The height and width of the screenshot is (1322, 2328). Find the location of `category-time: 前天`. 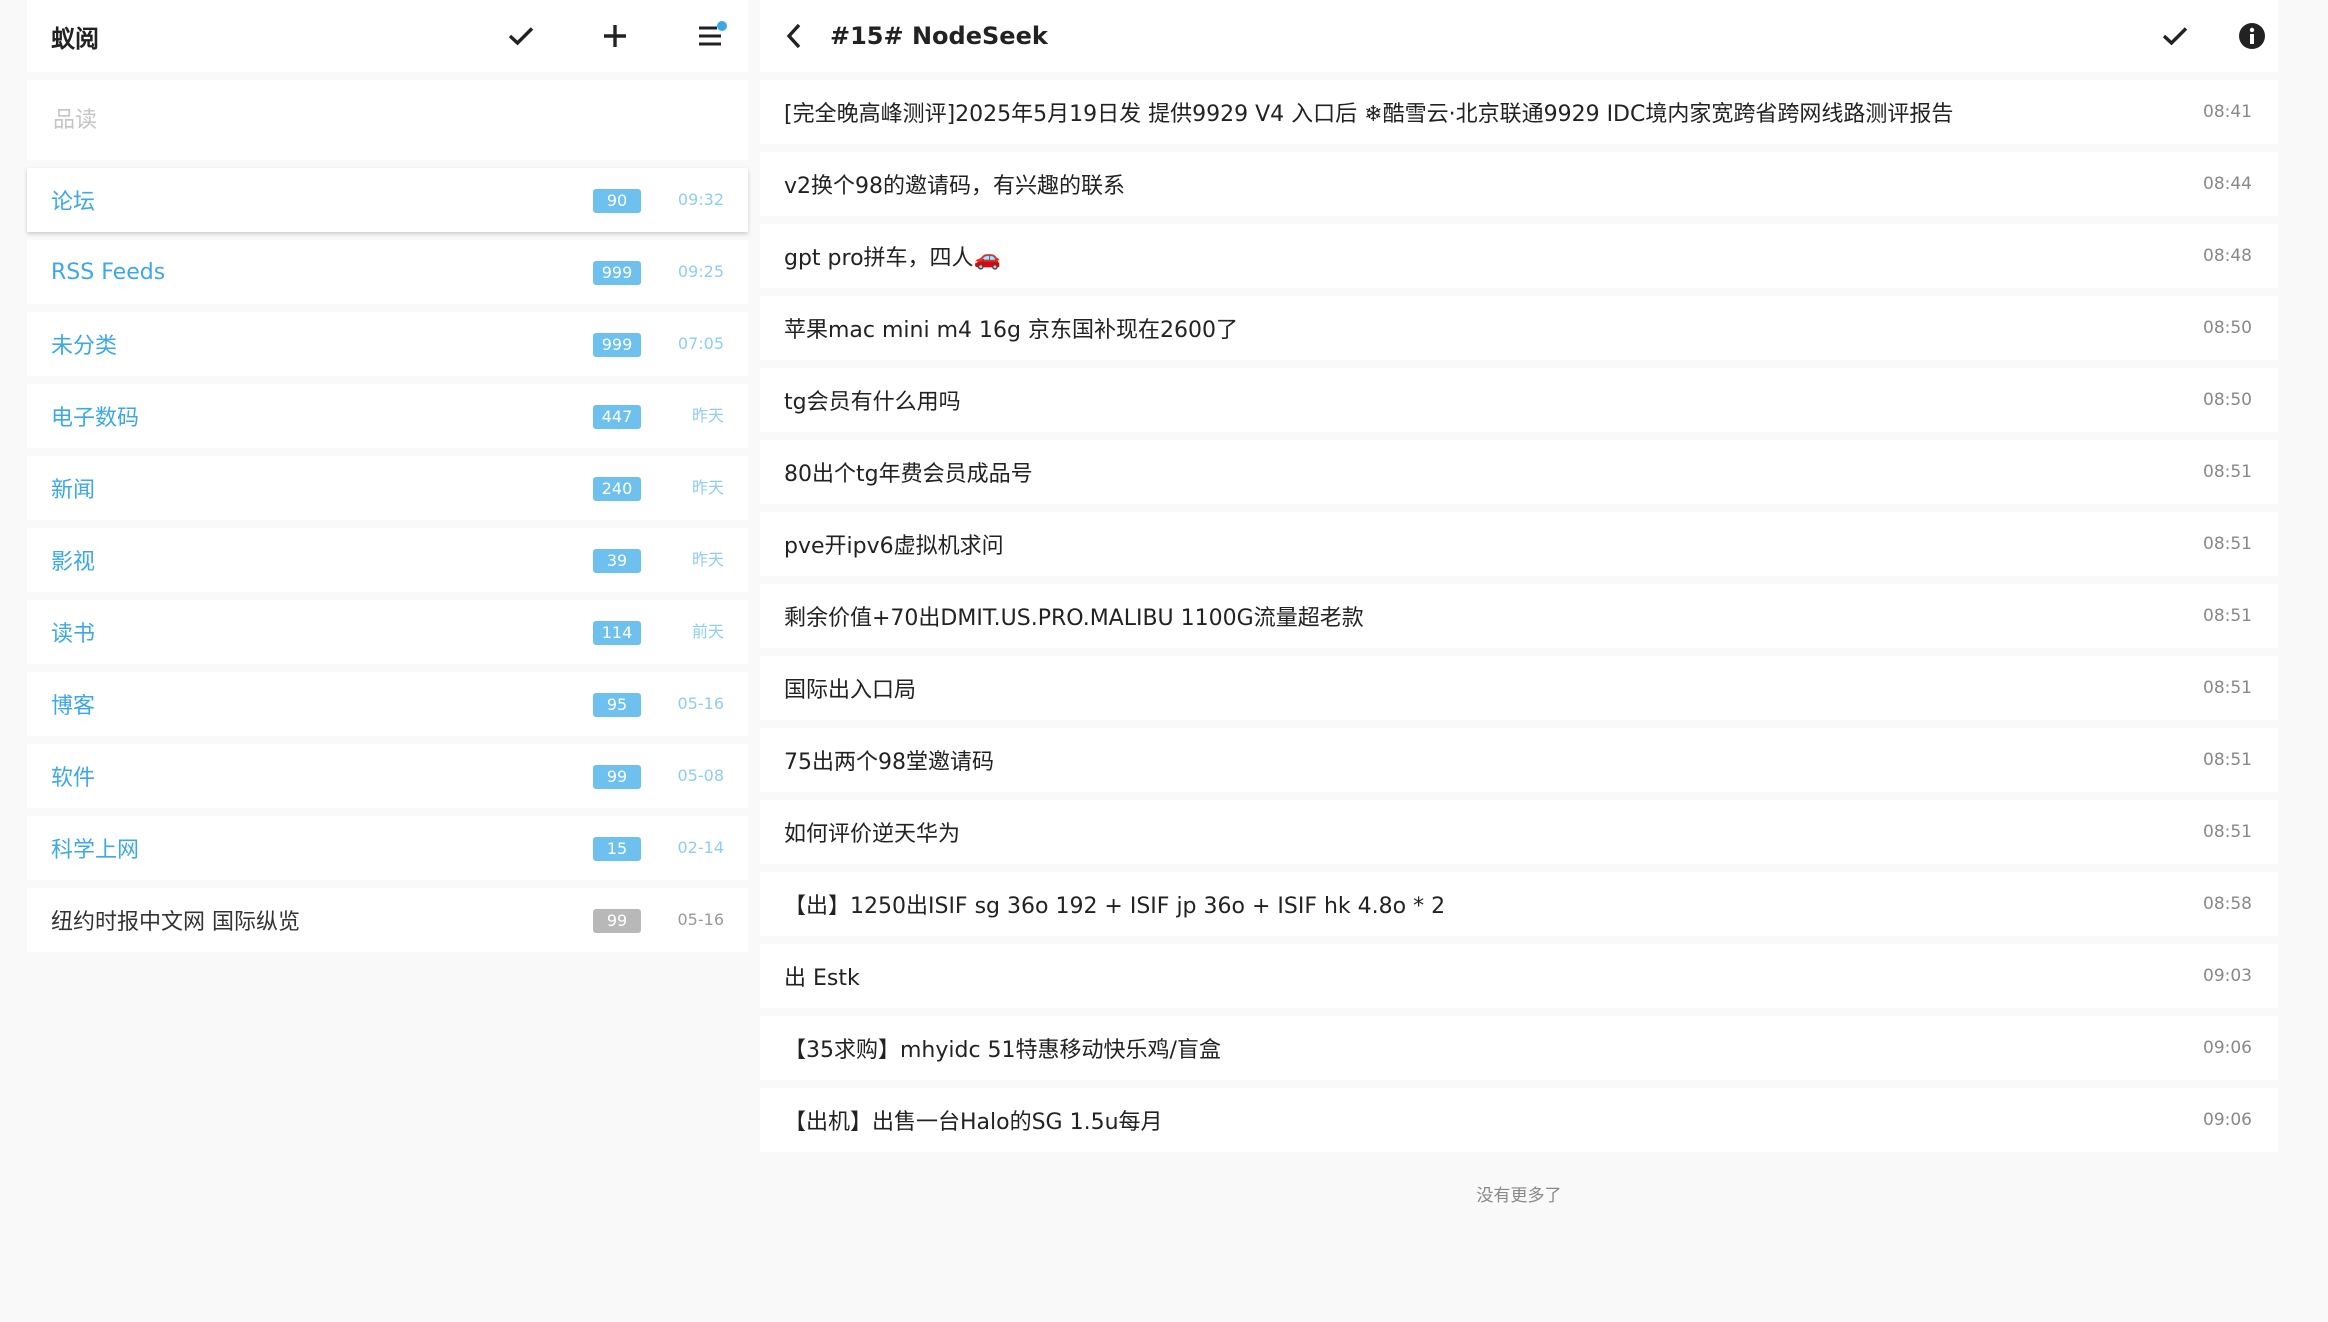

category-time: 前天 is located at coordinates (707, 631).